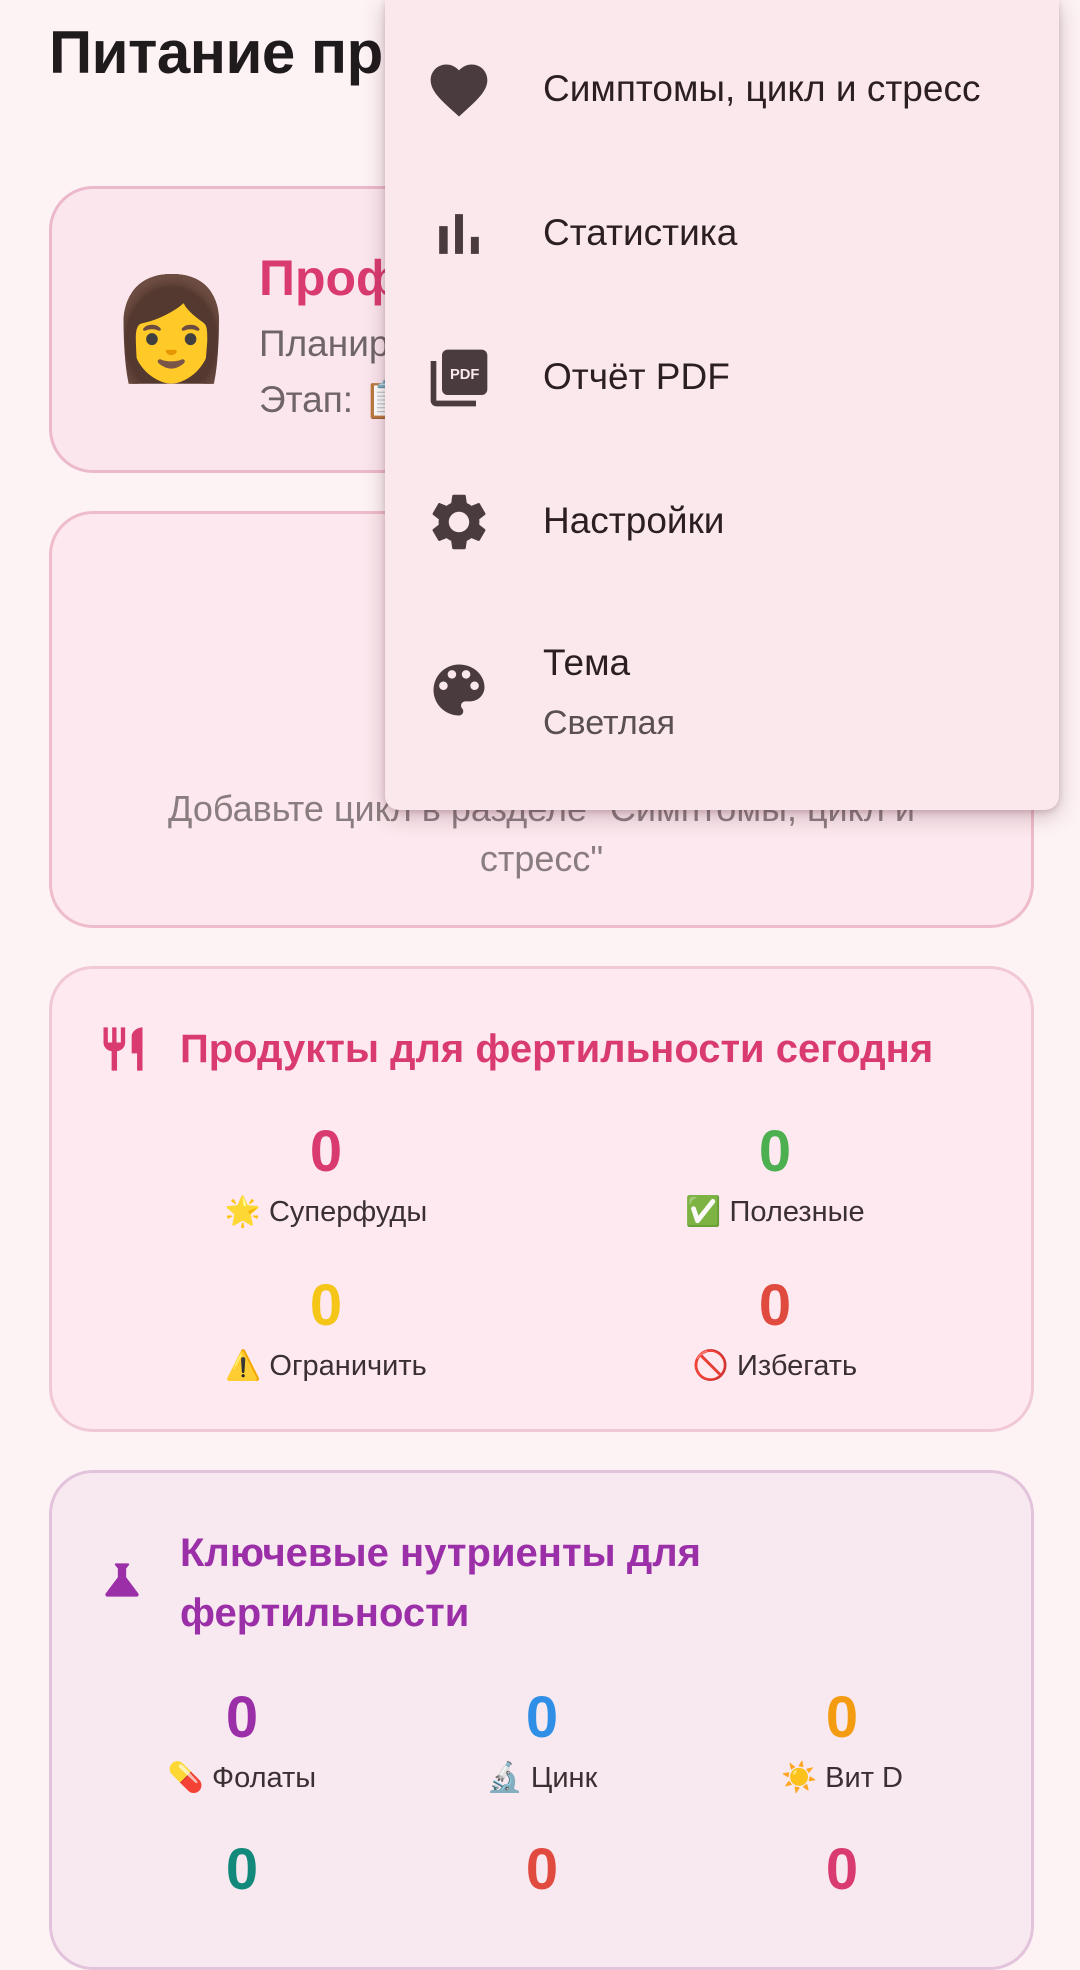 This screenshot has width=1080, height=1970. I want to click on menu-item-theme: Тема Светлая, so click(722, 695).